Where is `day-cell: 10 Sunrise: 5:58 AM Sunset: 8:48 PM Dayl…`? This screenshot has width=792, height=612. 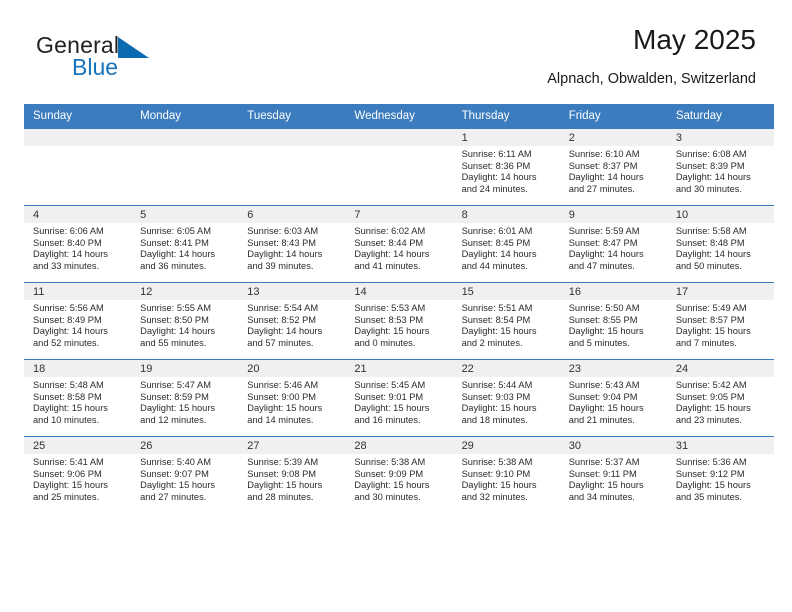
day-cell: 10 Sunrise: 5:58 AM Sunset: 8:48 PM Dayl… is located at coordinates (720, 244).